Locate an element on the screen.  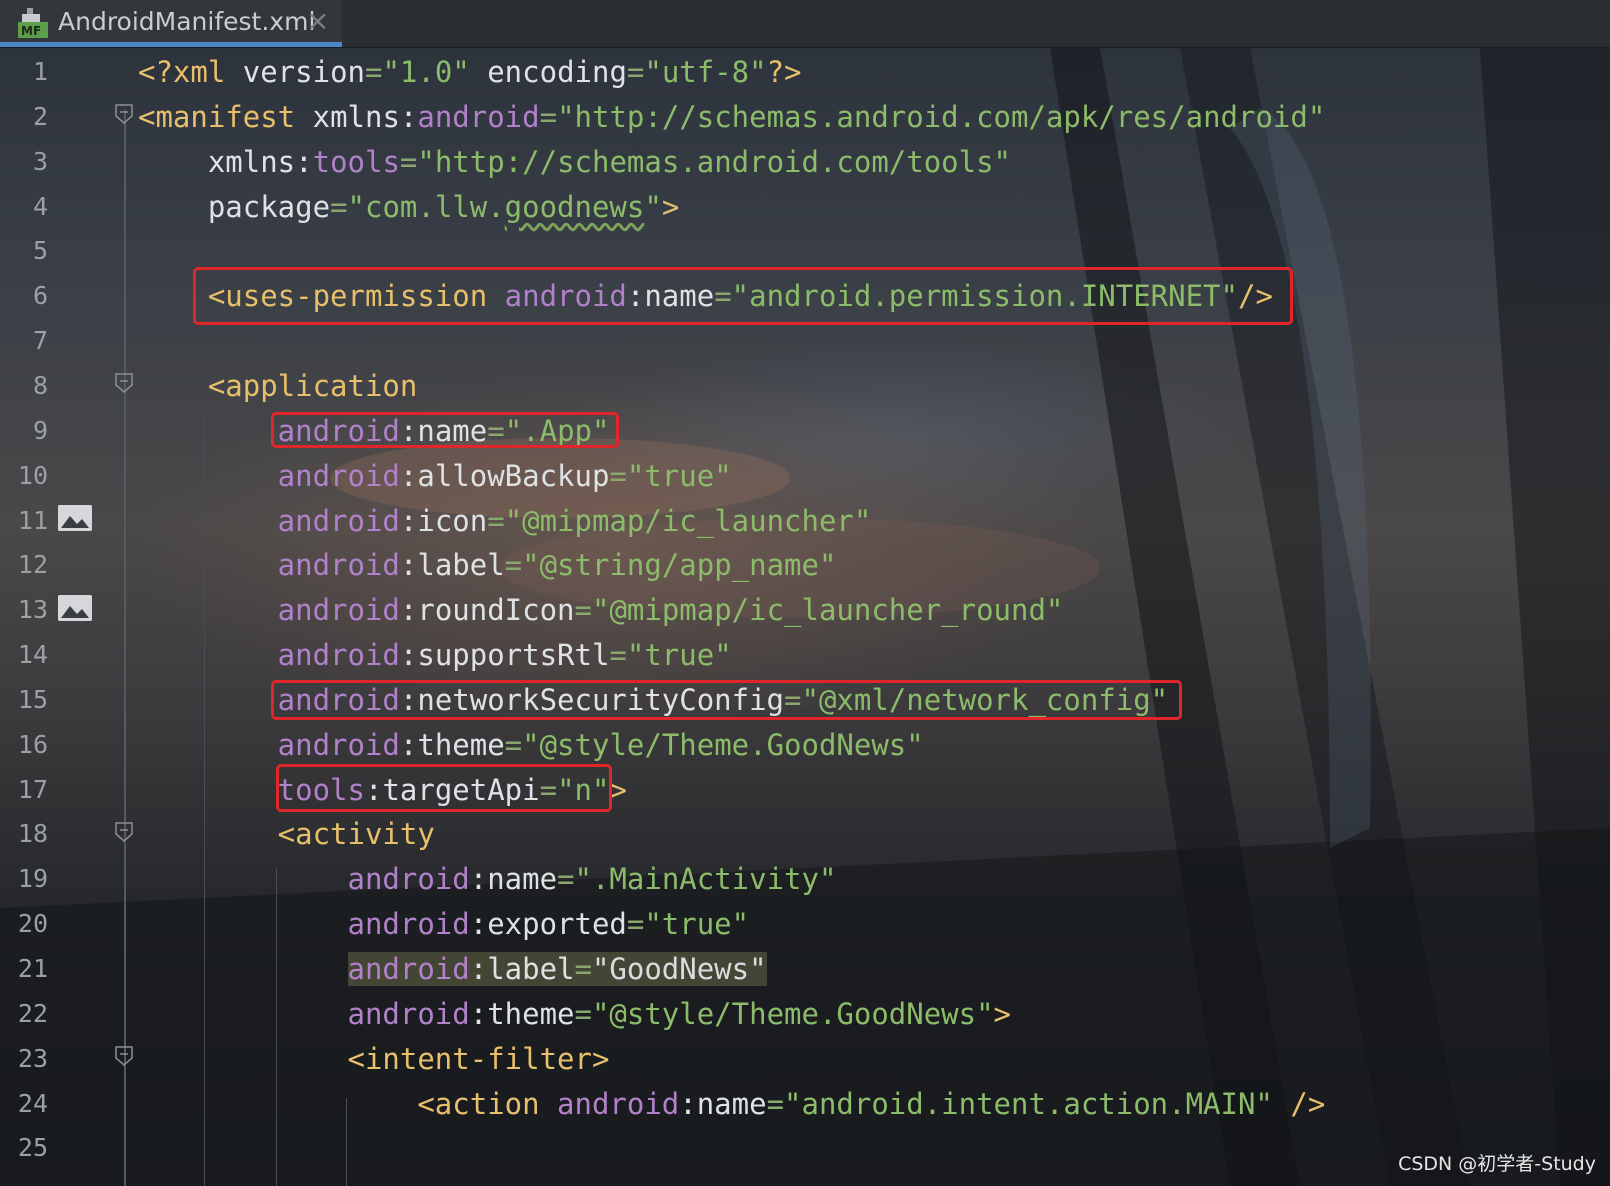
code-token: "com.llw. is located at coordinates (426, 206).